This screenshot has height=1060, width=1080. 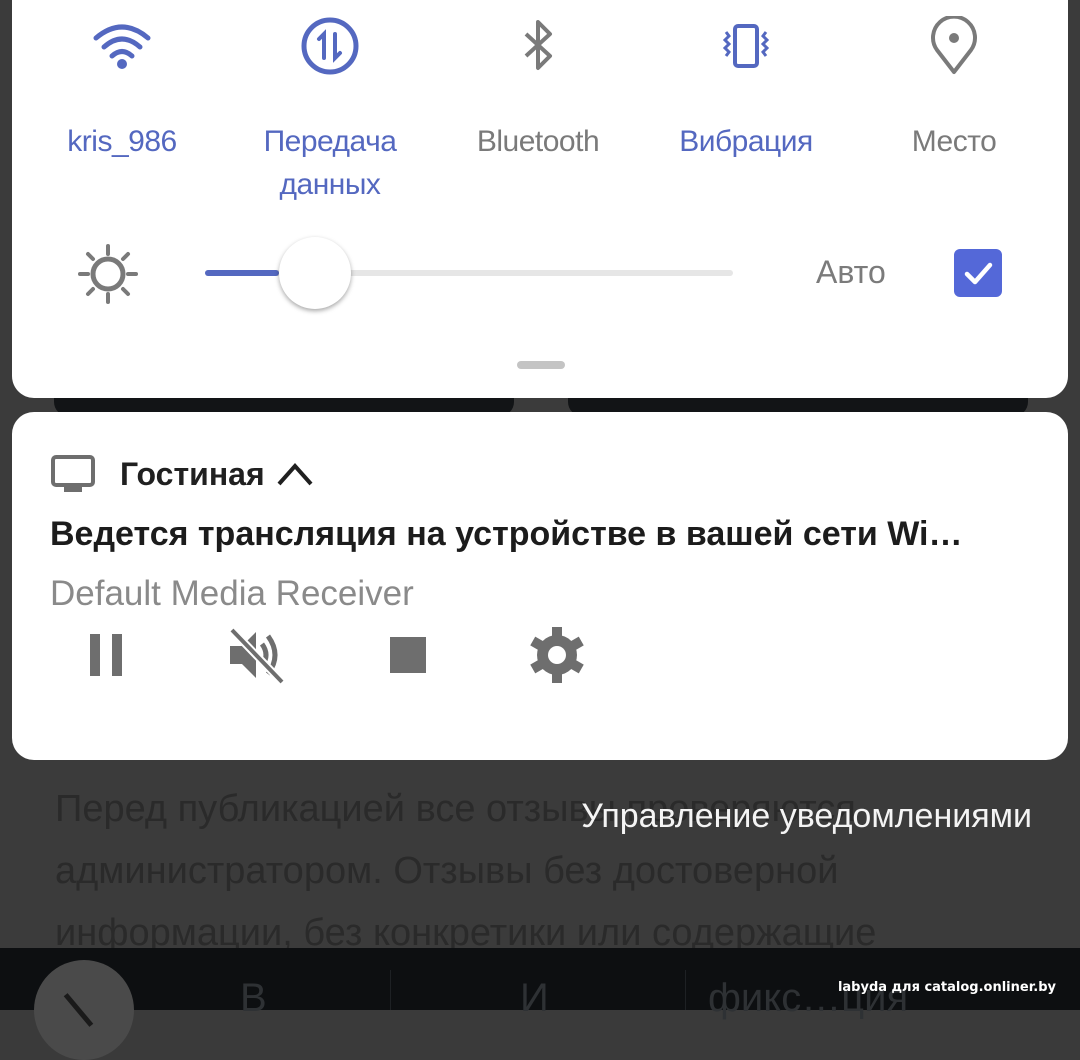 What do you see at coordinates (108, 274) in the screenshot?
I see `brightness-icon` at bounding box center [108, 274].